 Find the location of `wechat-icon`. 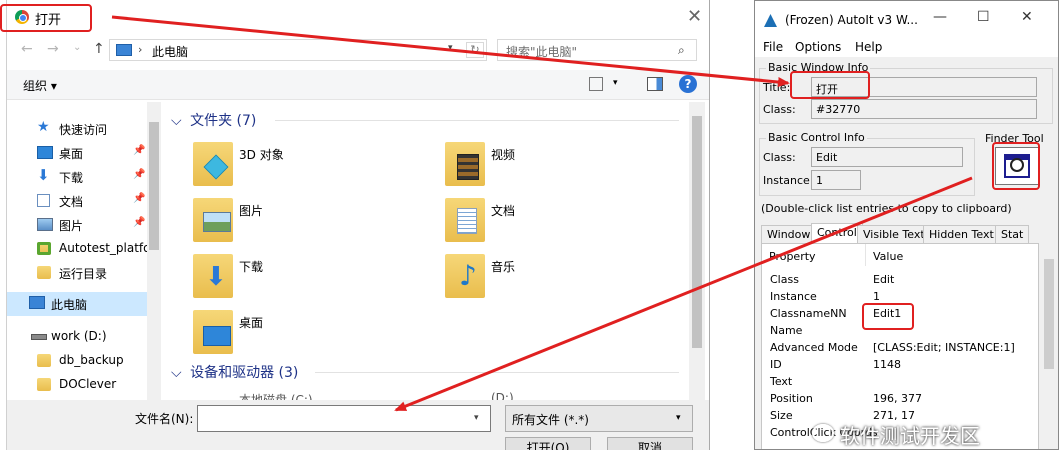

wechat-icon is located at coordinates (823, 433).